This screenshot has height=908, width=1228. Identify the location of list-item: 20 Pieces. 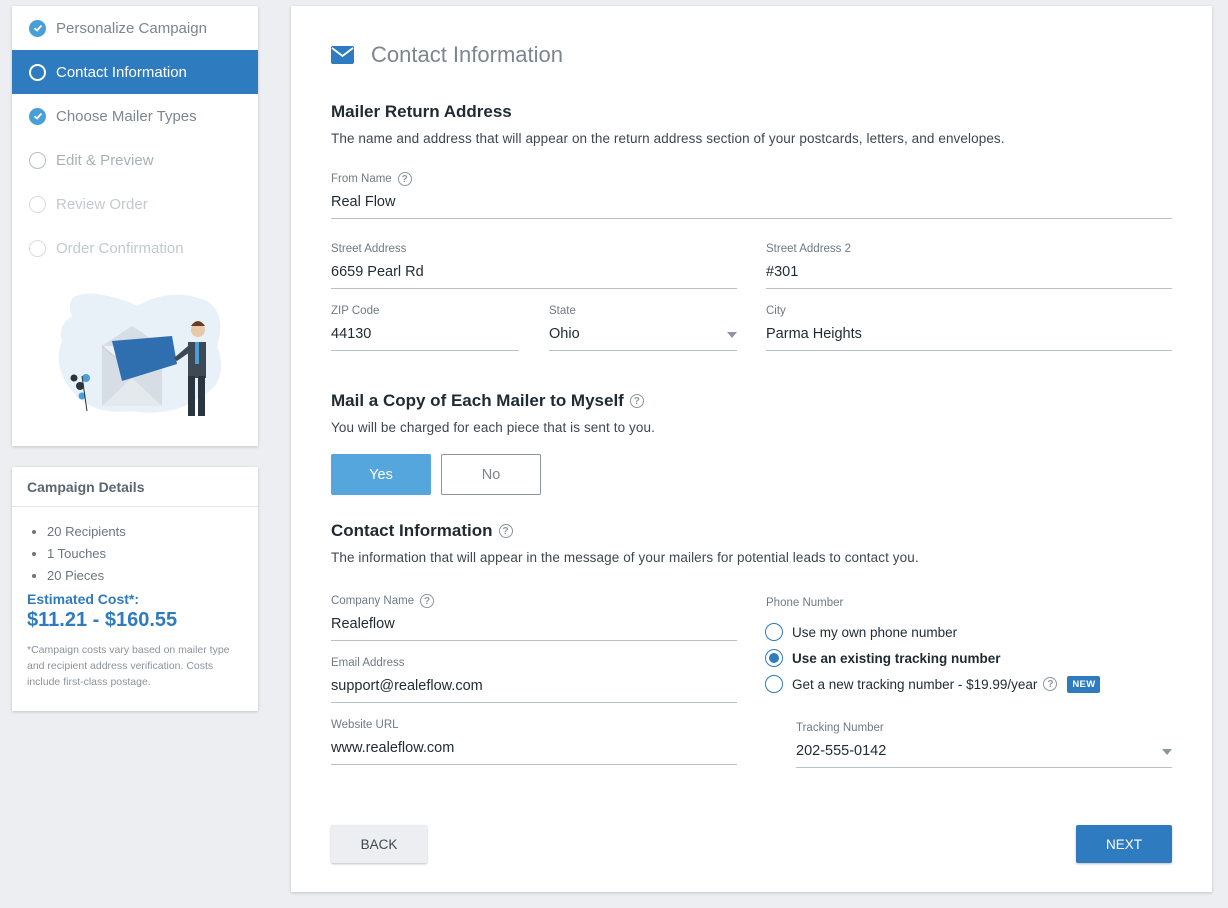
(152, 578).